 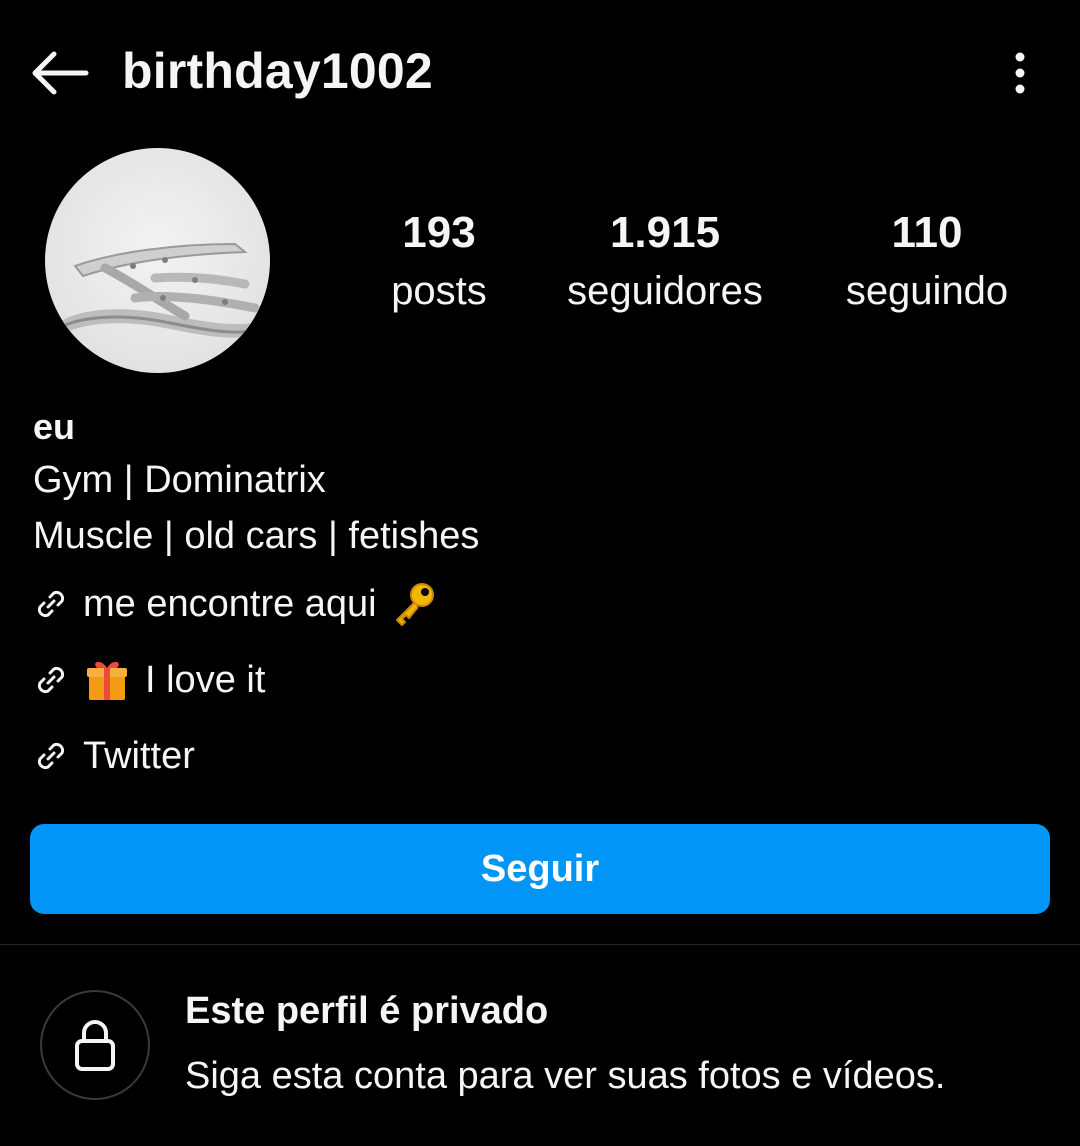 What do you see at coordinates (54, 426) in the screenshot?
I see `bio-name: eu` at bounding box center [54, 426].